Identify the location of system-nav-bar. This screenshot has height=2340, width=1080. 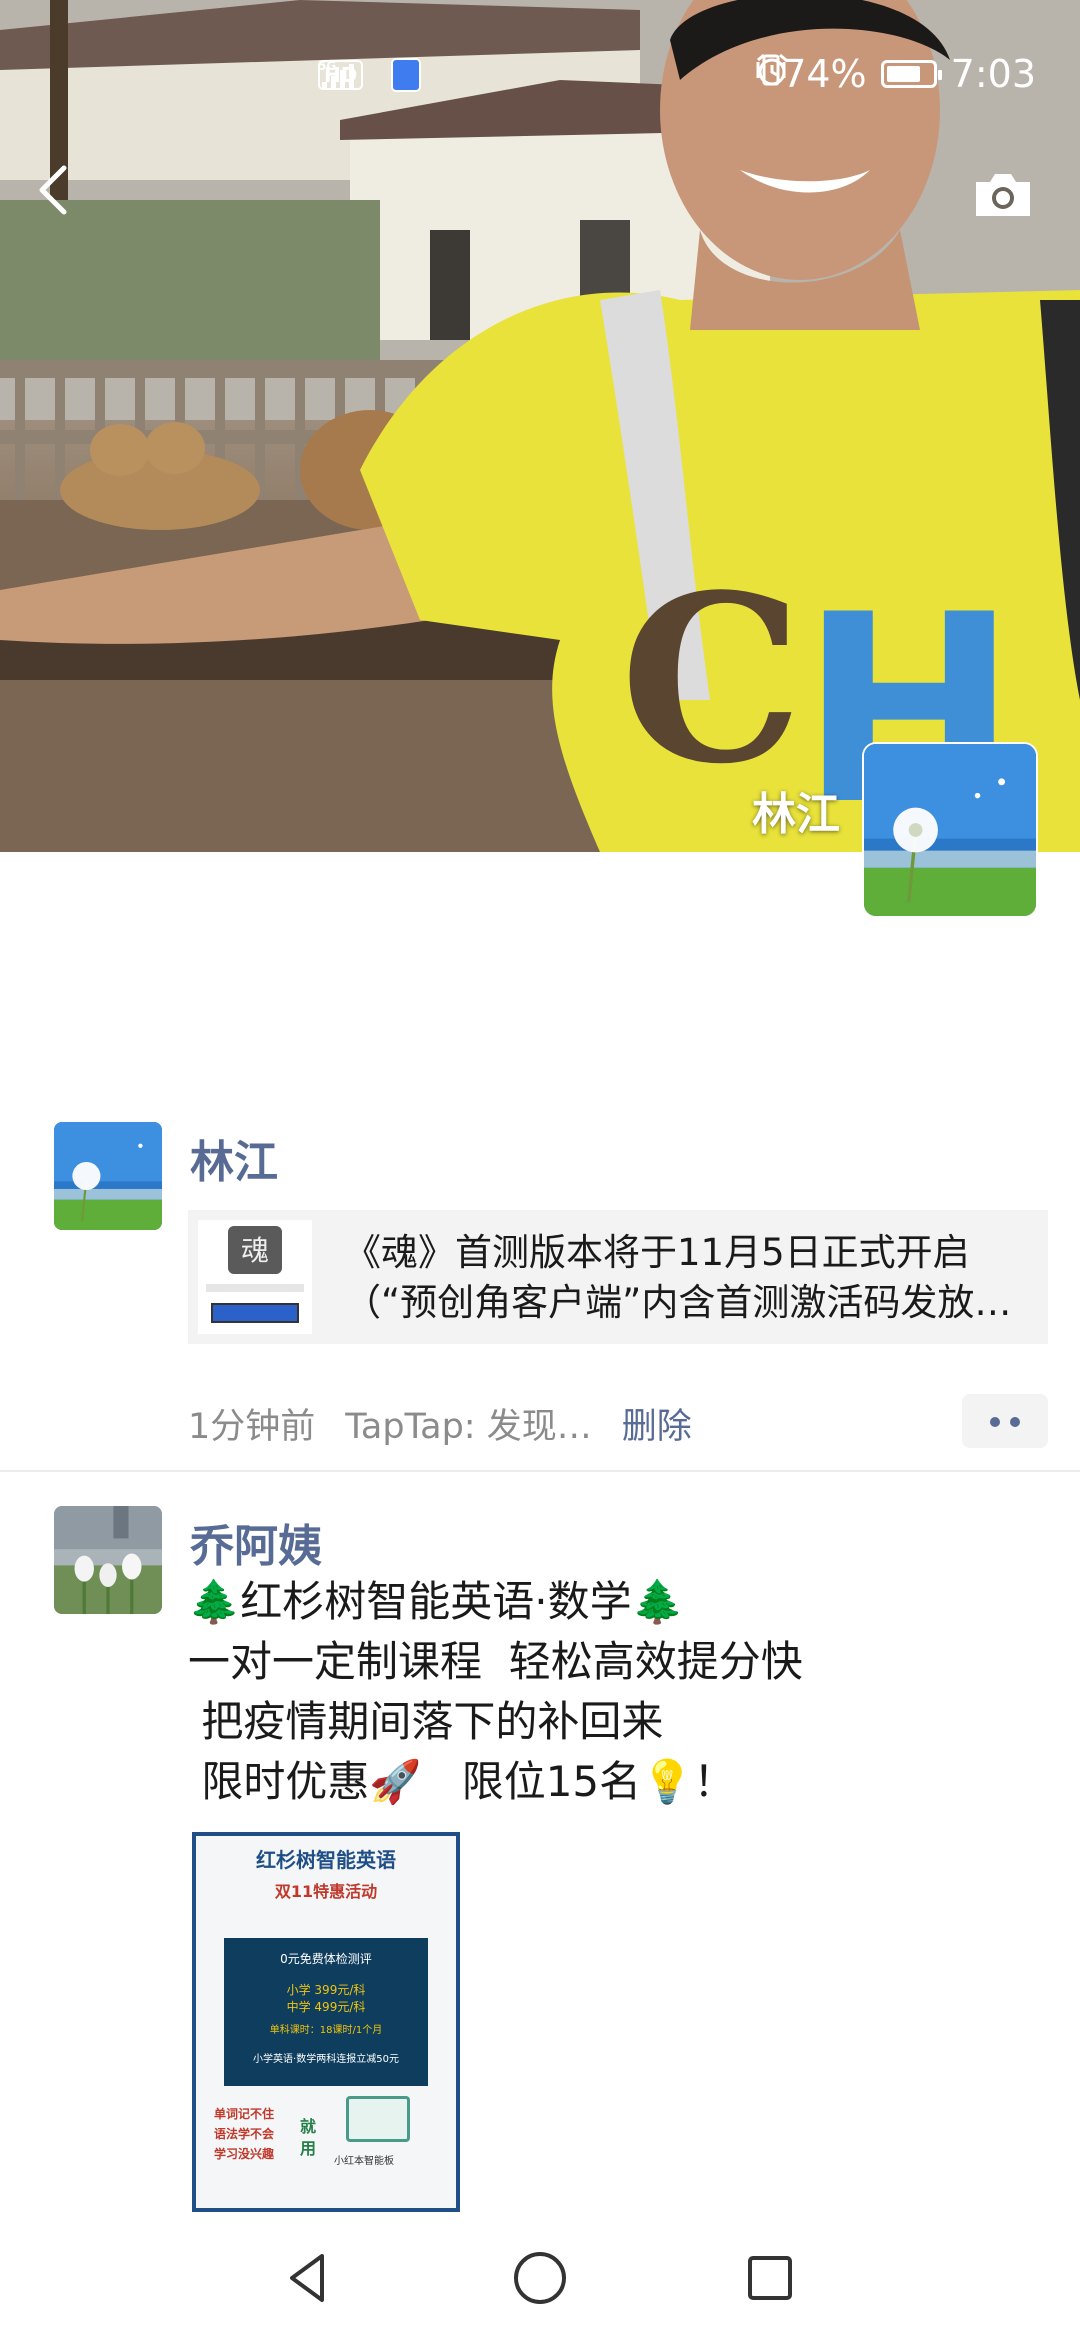
(540, 2278).